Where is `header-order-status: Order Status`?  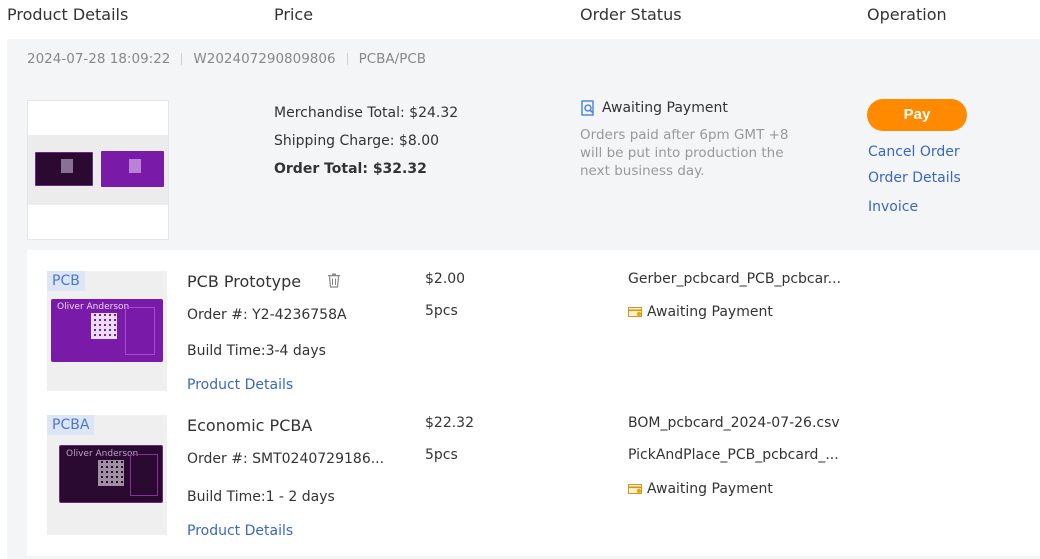
header-order-status: Order Status is located at coordinates (631, 14).